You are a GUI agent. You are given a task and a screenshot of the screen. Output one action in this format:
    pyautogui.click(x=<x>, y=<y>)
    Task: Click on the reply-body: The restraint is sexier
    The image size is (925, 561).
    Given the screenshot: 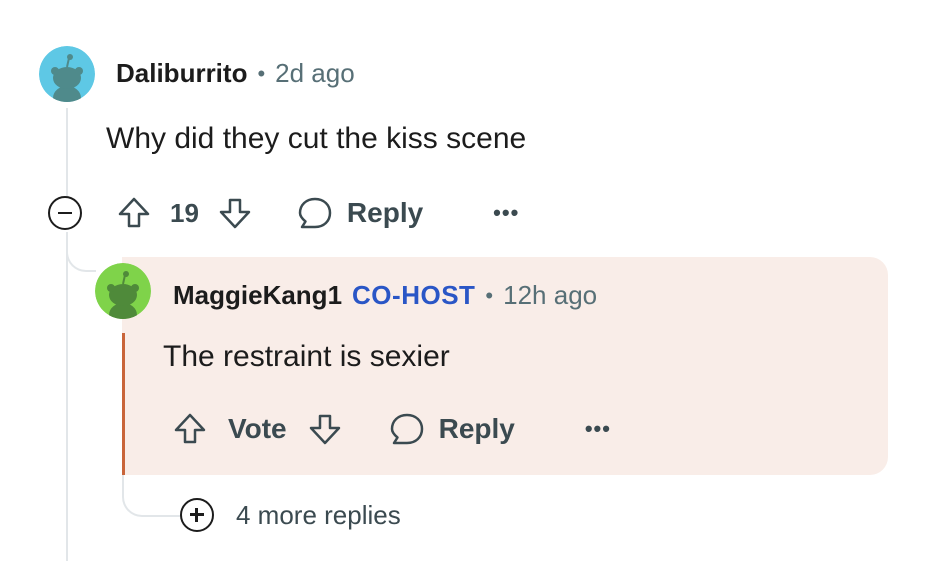 What is the action you would take?
    pyautogui.click(x=306, y=356)
    